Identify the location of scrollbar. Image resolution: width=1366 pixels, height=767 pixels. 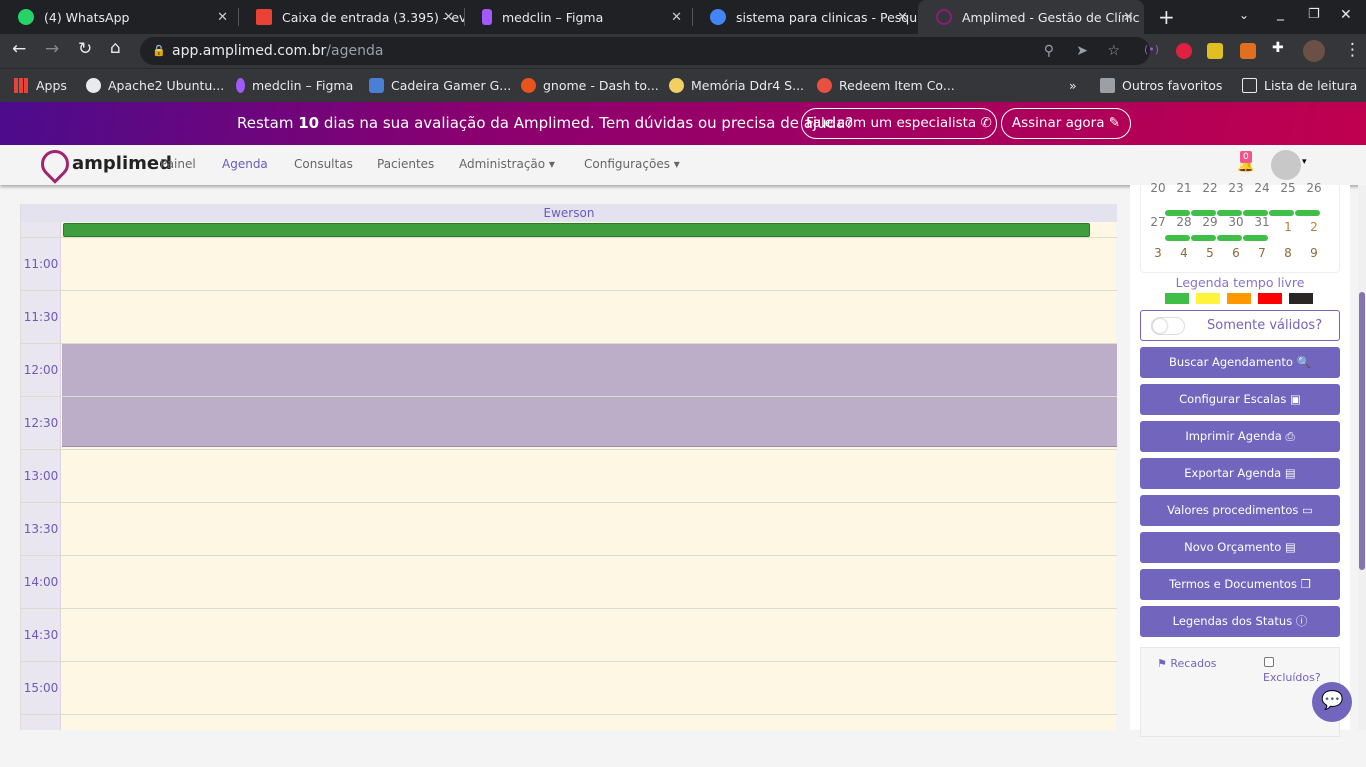
(1362, 457).